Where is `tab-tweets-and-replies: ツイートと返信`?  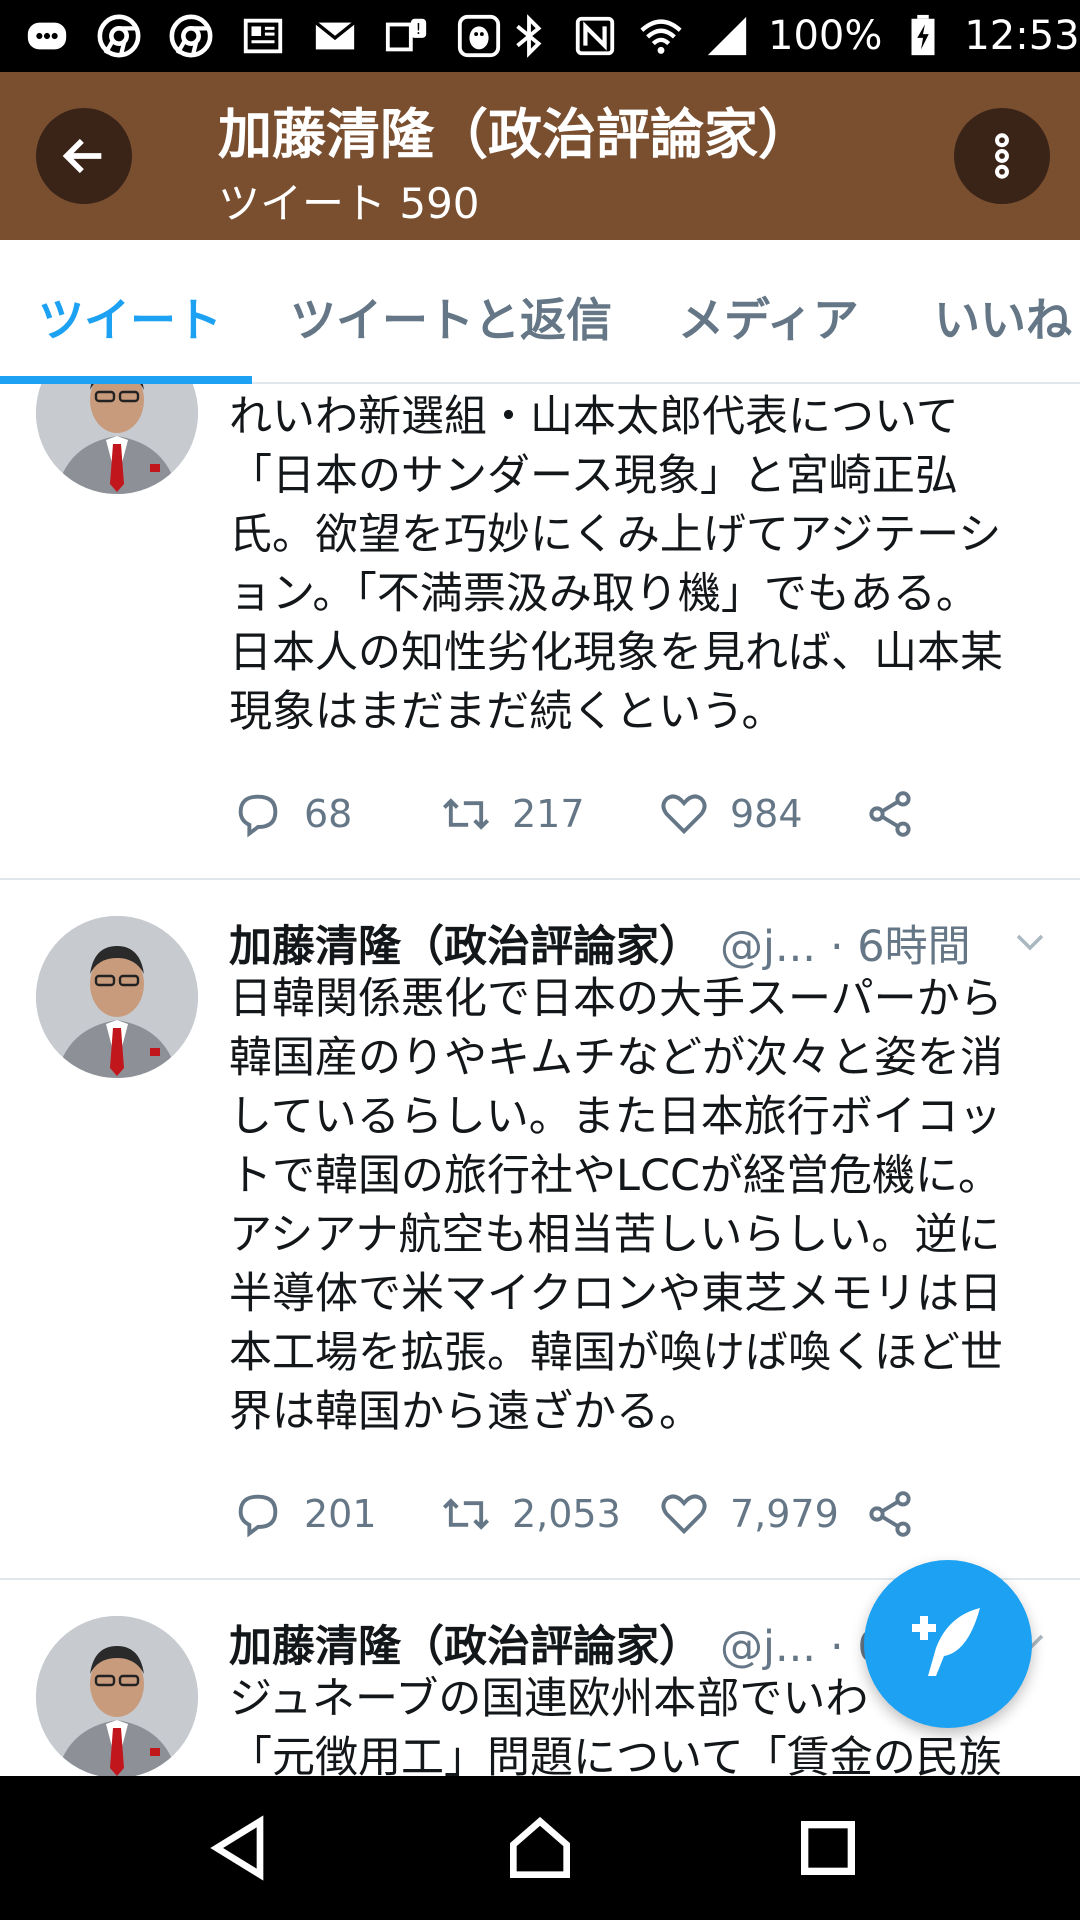 tab-tweets-and-replies: ツイートと返信 is located at coordinates (451, 317).